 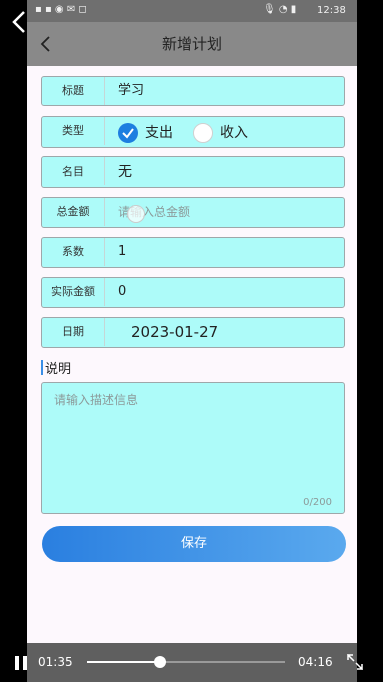 I want to click on save-button: 保存, so click(x=194, y=544).